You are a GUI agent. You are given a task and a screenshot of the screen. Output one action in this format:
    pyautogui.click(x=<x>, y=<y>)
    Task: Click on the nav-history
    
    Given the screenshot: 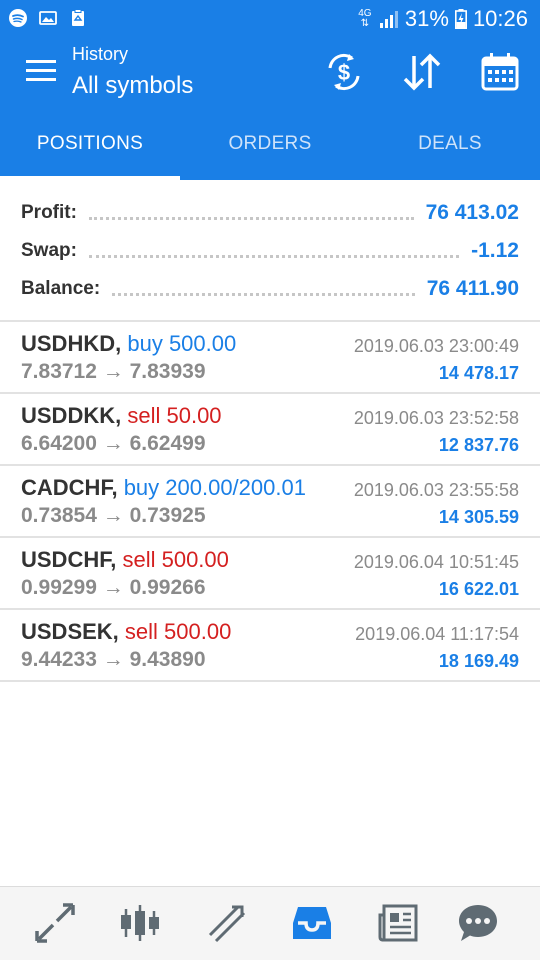 What is the action you would take?
    pyautogui.click(x=312, y=923)
    